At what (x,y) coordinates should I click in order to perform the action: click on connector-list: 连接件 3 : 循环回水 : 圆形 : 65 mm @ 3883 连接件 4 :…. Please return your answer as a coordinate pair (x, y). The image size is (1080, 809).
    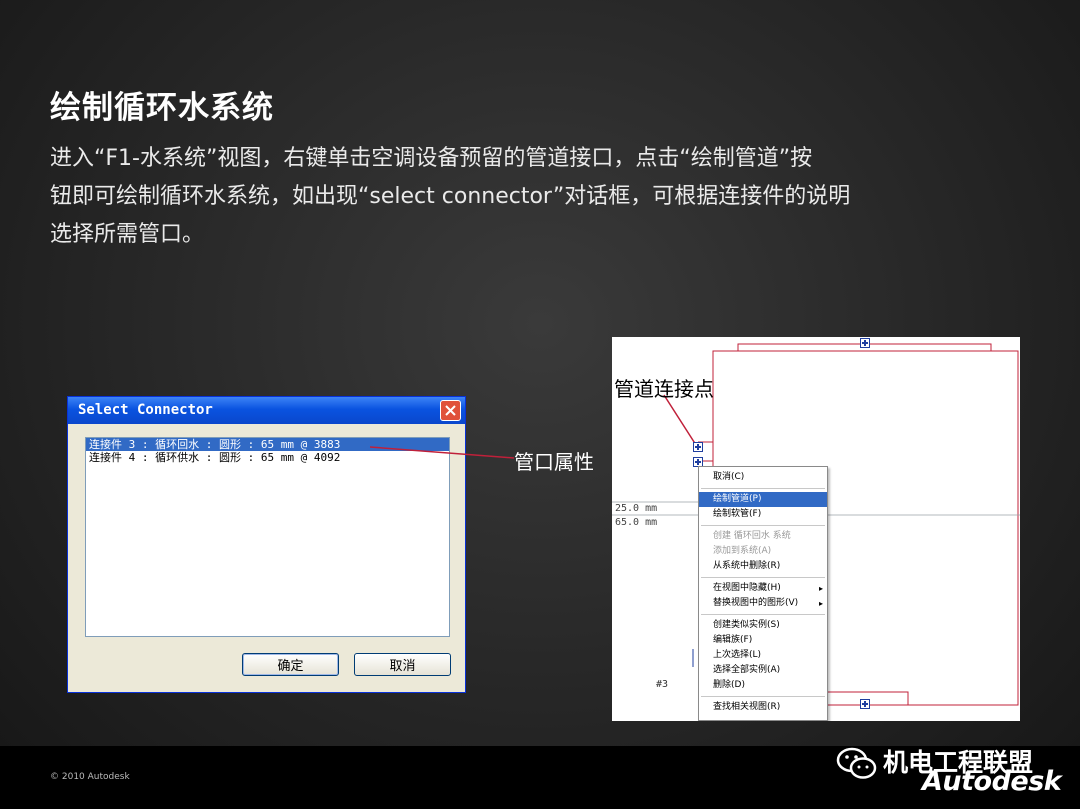
    Looking at the image, I should click on (267, 537).